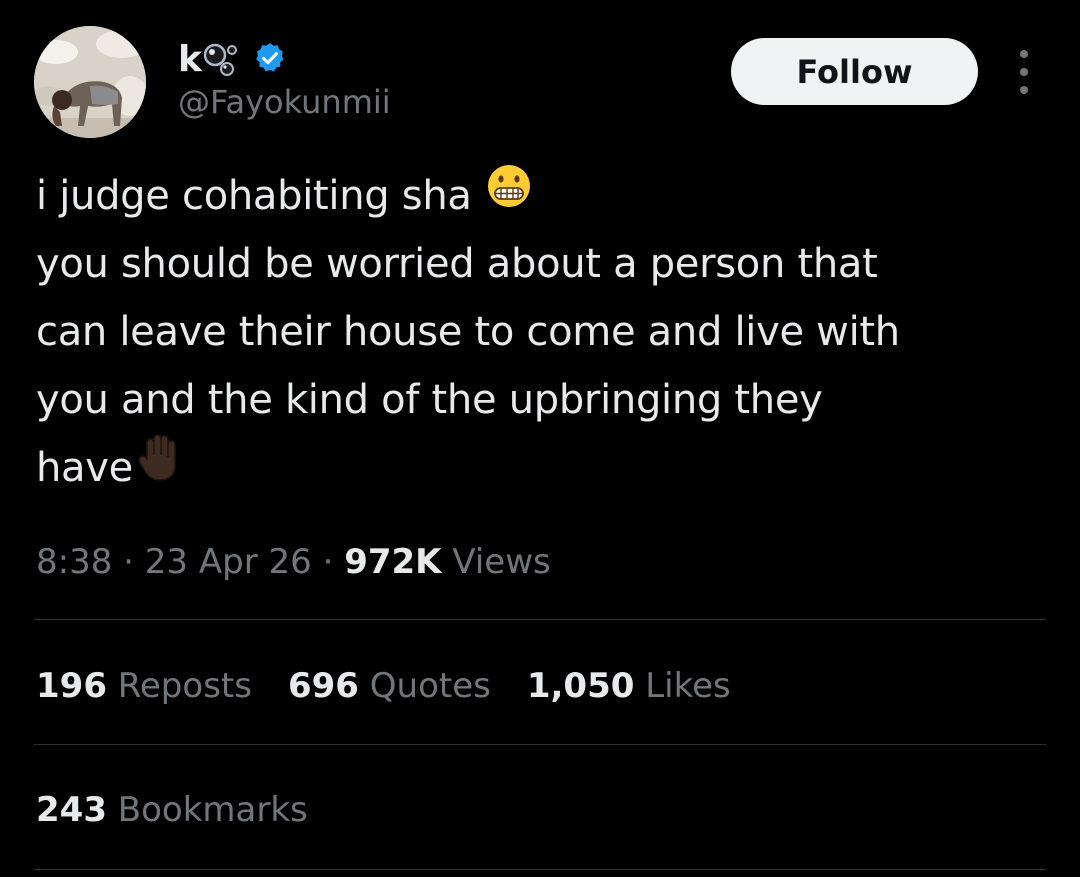 The height and width of the screenshot is (877, 1080). What do you see at coordinates (254, 196) in the screenshot?
I see `tweet-line-text: i judge cohabiting sha` at bounding box center [254, 196].